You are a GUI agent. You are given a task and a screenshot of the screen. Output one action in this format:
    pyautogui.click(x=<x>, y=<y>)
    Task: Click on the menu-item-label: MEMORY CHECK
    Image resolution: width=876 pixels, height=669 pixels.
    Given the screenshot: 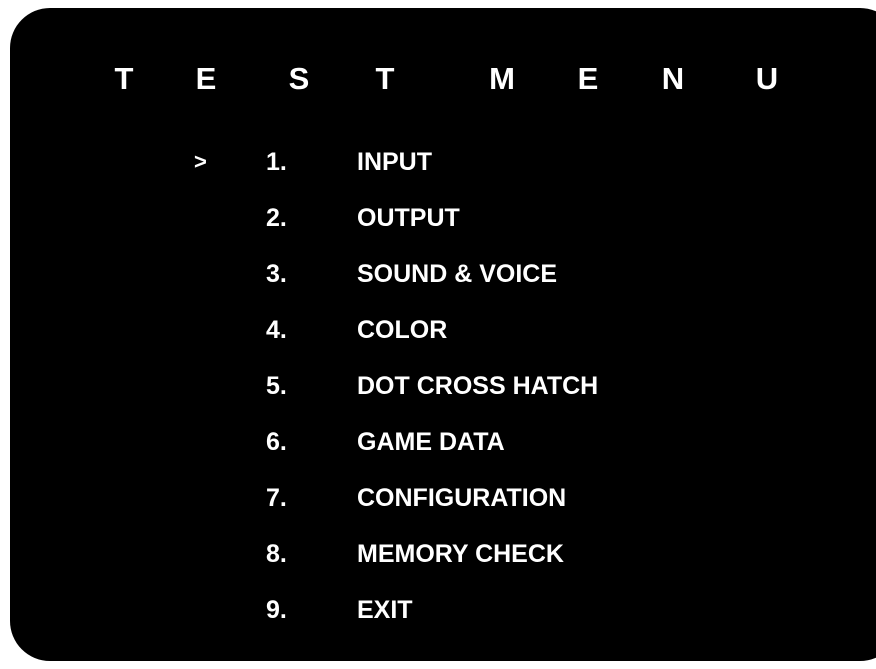 What is the action you would take?
    pyautogui.click(x=460, y=554)
    